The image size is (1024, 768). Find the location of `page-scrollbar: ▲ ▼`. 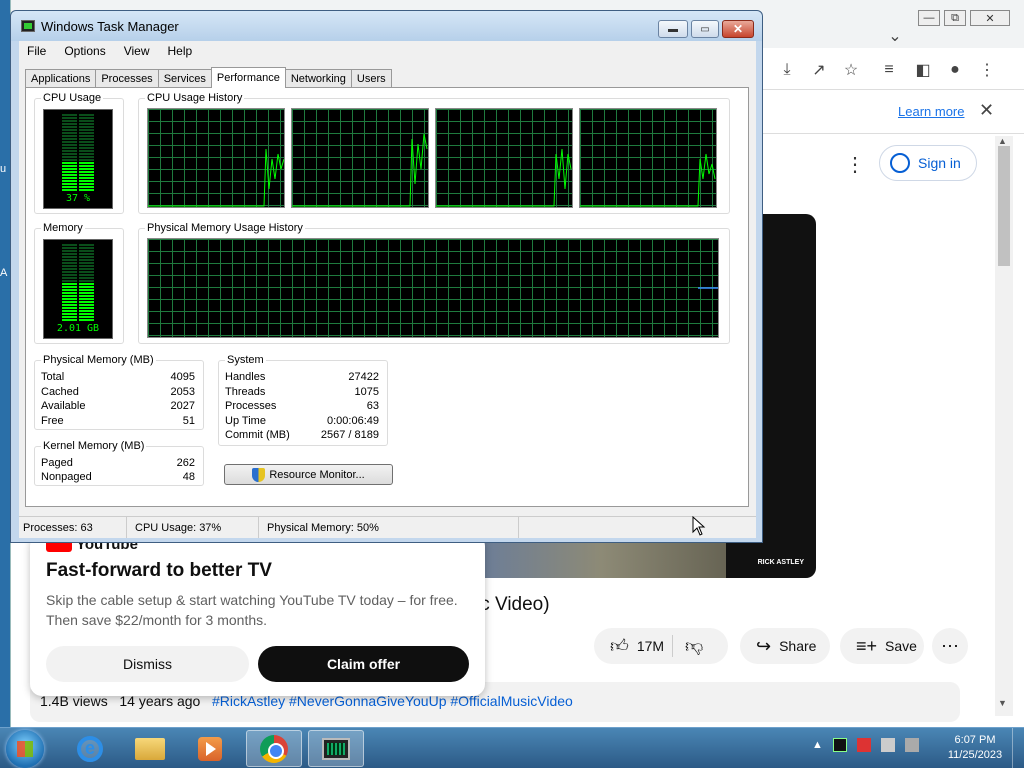

page-scrollbar: ▲ ▼ is located at coordinates (1004, 426).